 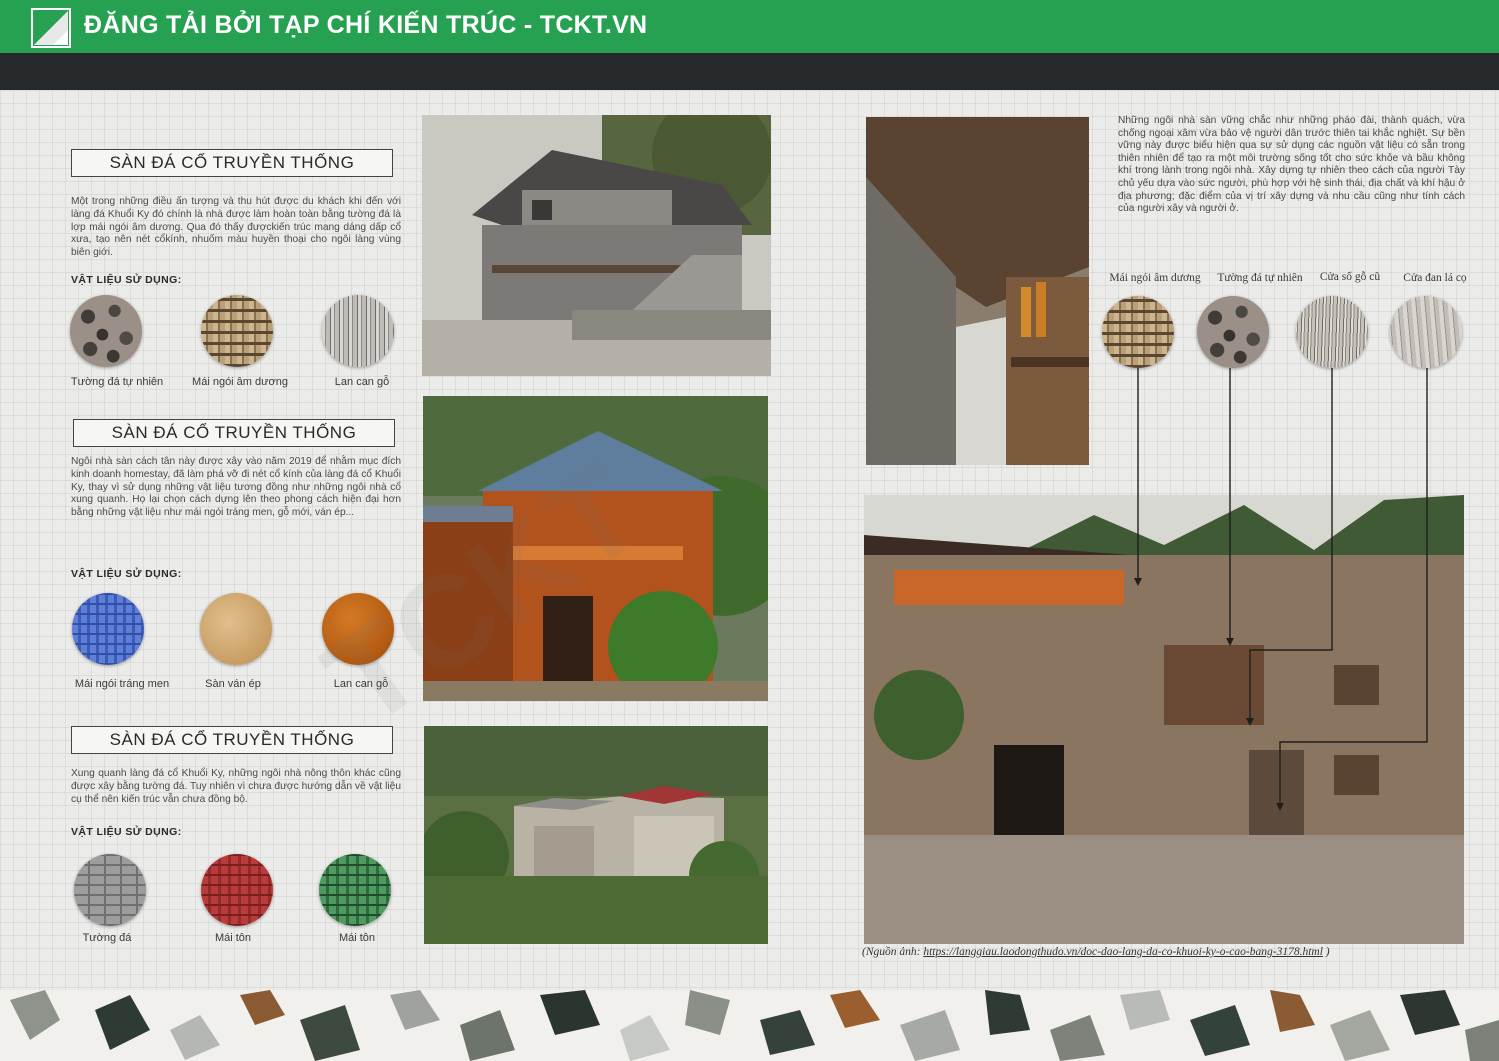 I want to click on leader-lines, so click(x=1281, y=589).